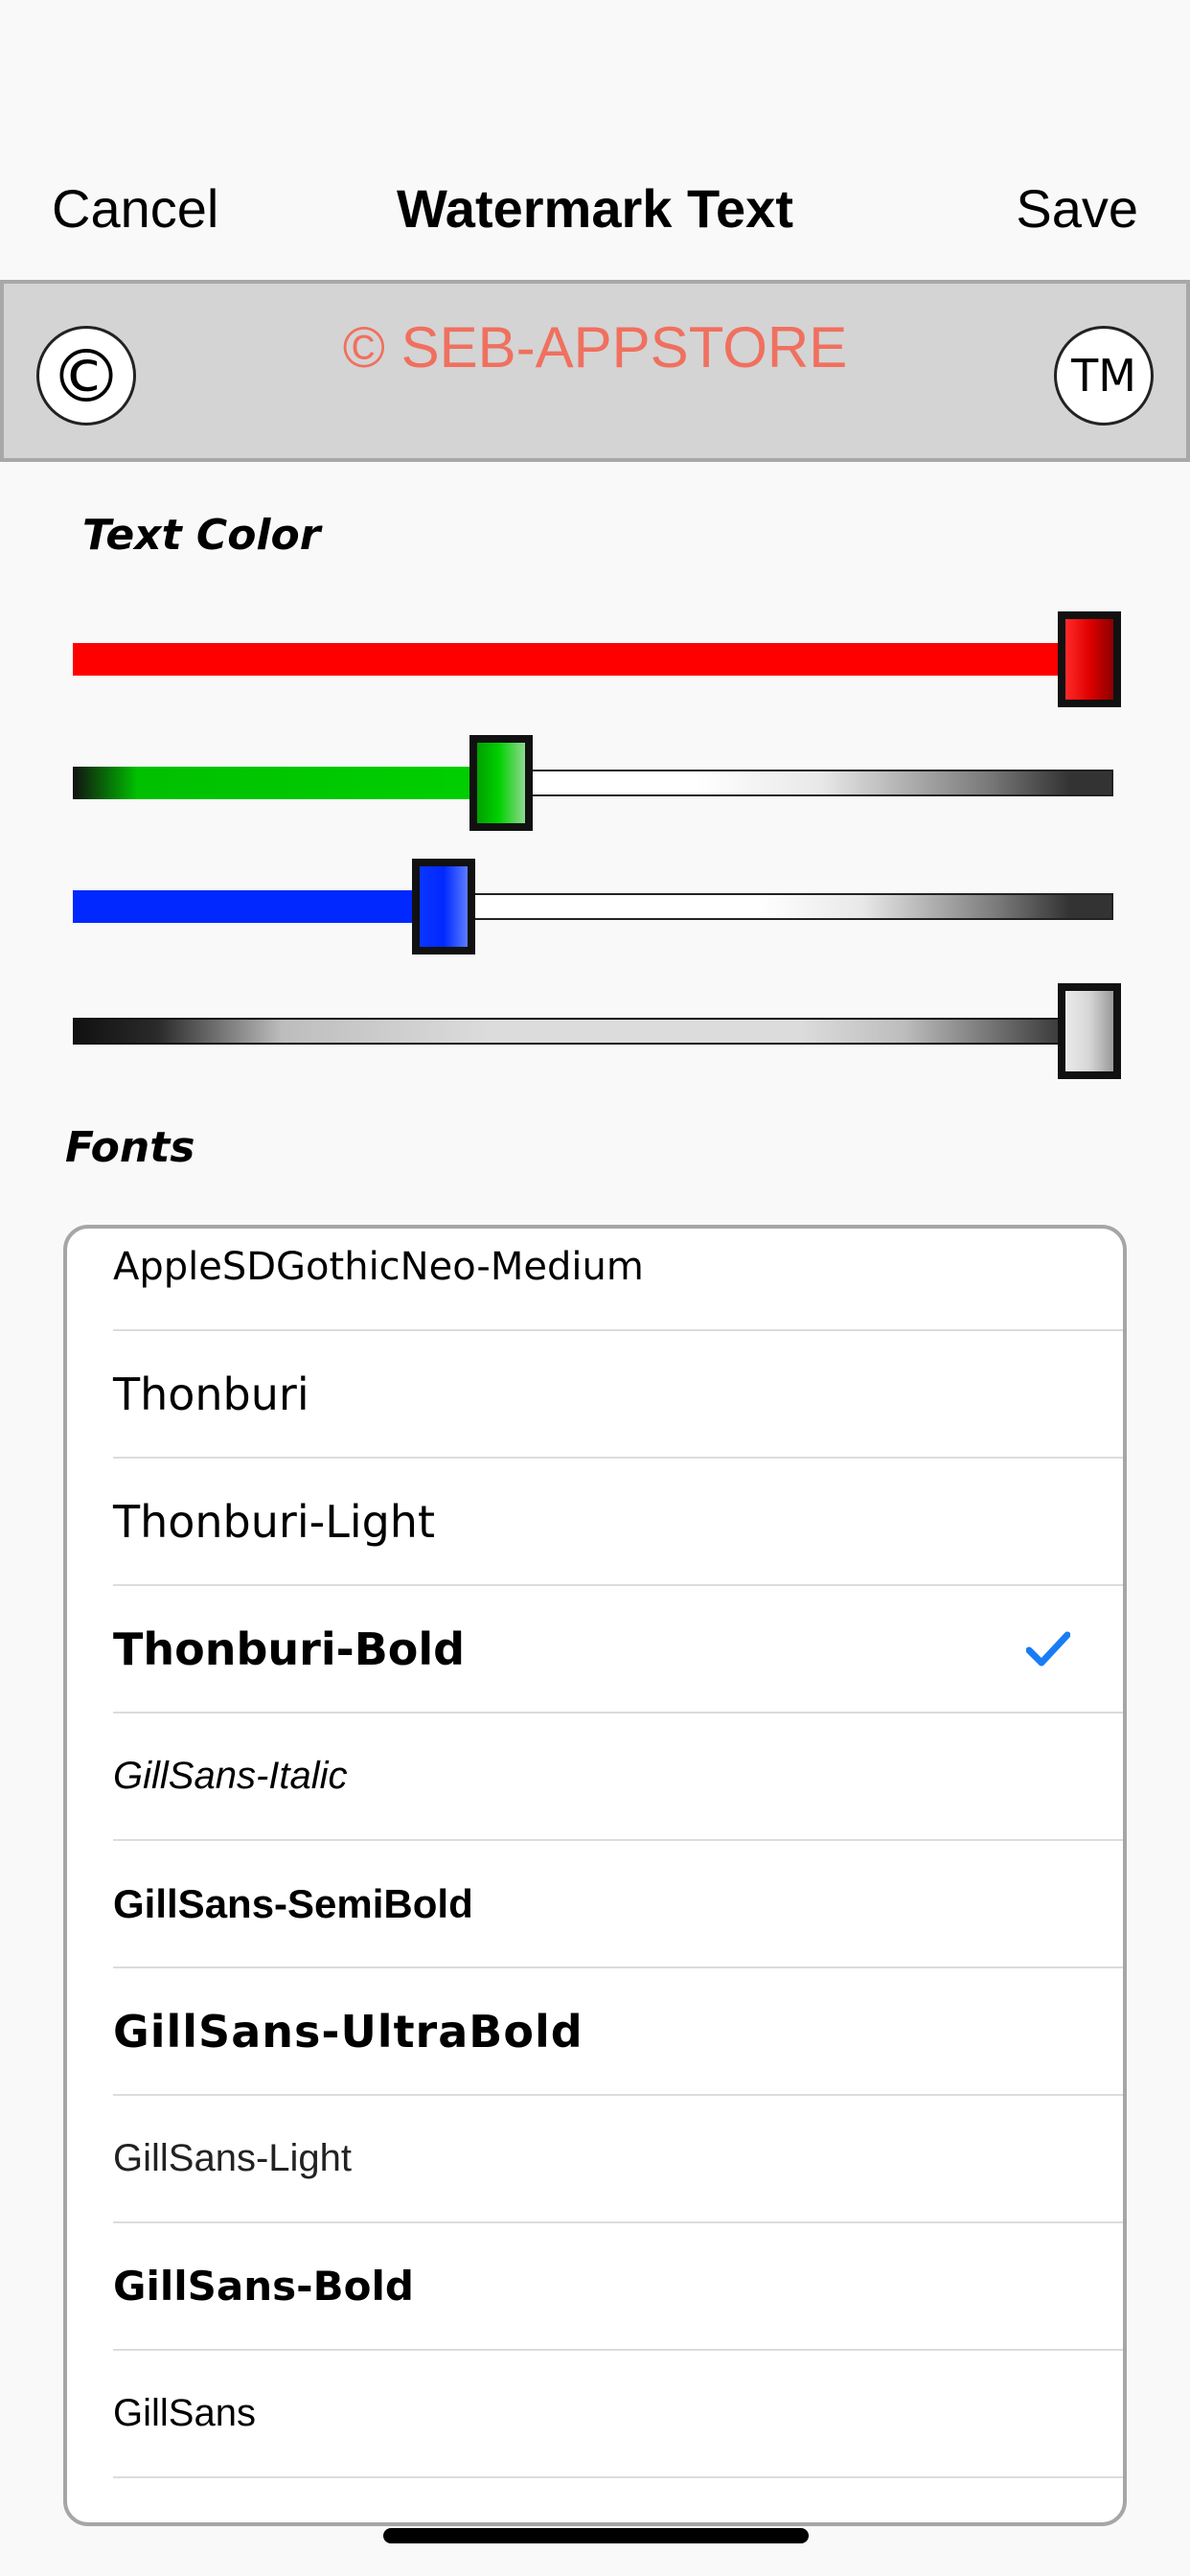 The width and height of the screenshot is (1190, 2576). Describe the element at coordinates (444, 906) in the screenshot. I see `blue-slider-thumb` at that location.